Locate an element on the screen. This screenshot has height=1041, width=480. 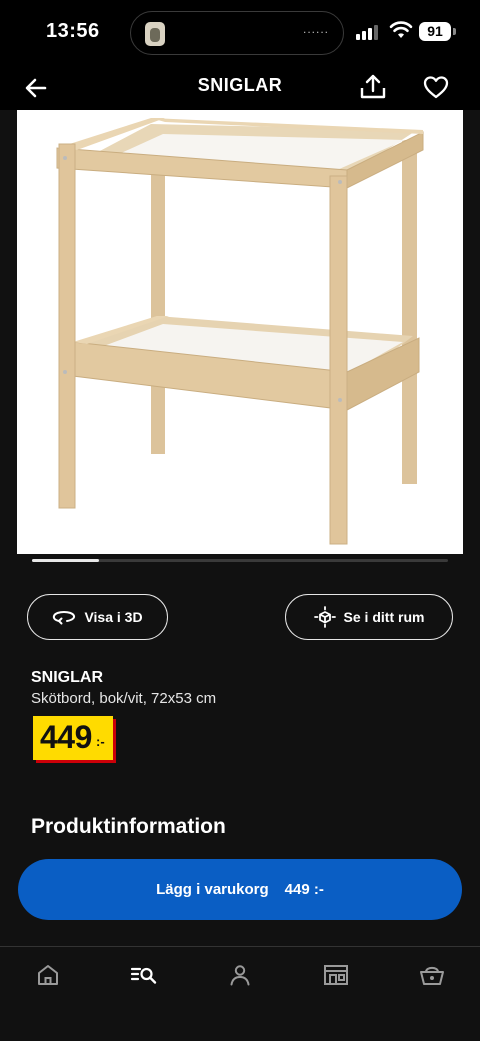
add-to-cart-price: 449 :- is located at coordinates (304, 889).